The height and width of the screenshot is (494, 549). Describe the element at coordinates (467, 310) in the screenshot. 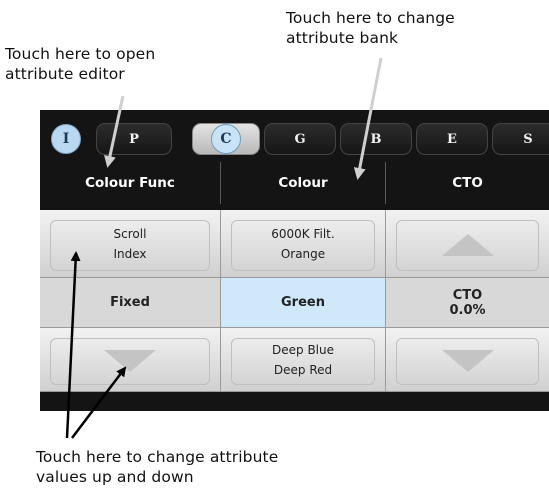

I see `current-value-percent: 0.0%` at that location.